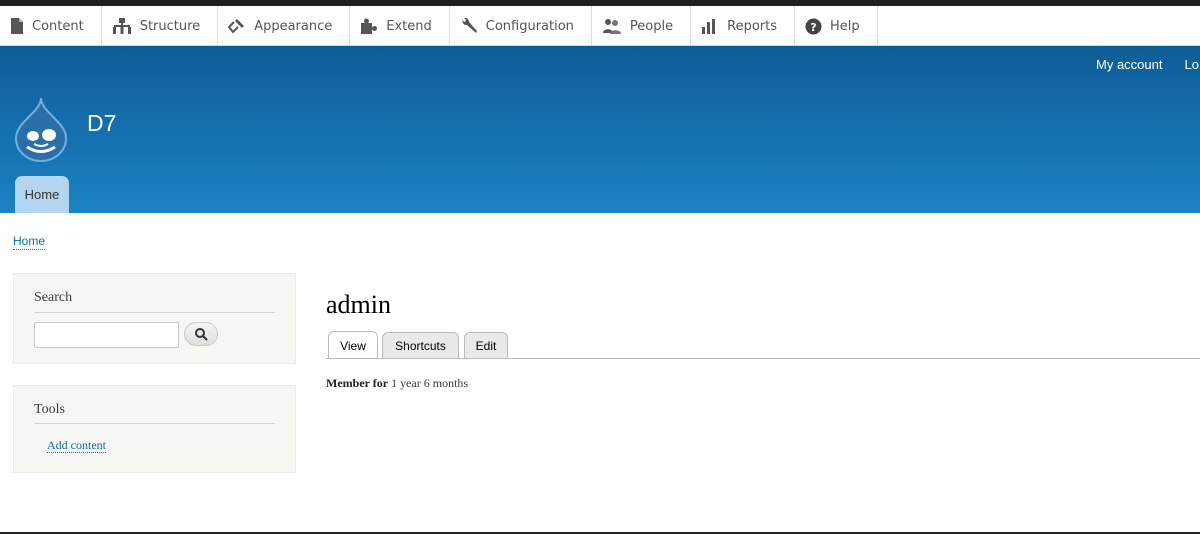 Image resolution: width=1200 pixels, height=534 pixels. What do you see at coordinates (752, 26) in the screenshot?
I see `toolbar-item-label: Reports` at bounding box center [752, 26].